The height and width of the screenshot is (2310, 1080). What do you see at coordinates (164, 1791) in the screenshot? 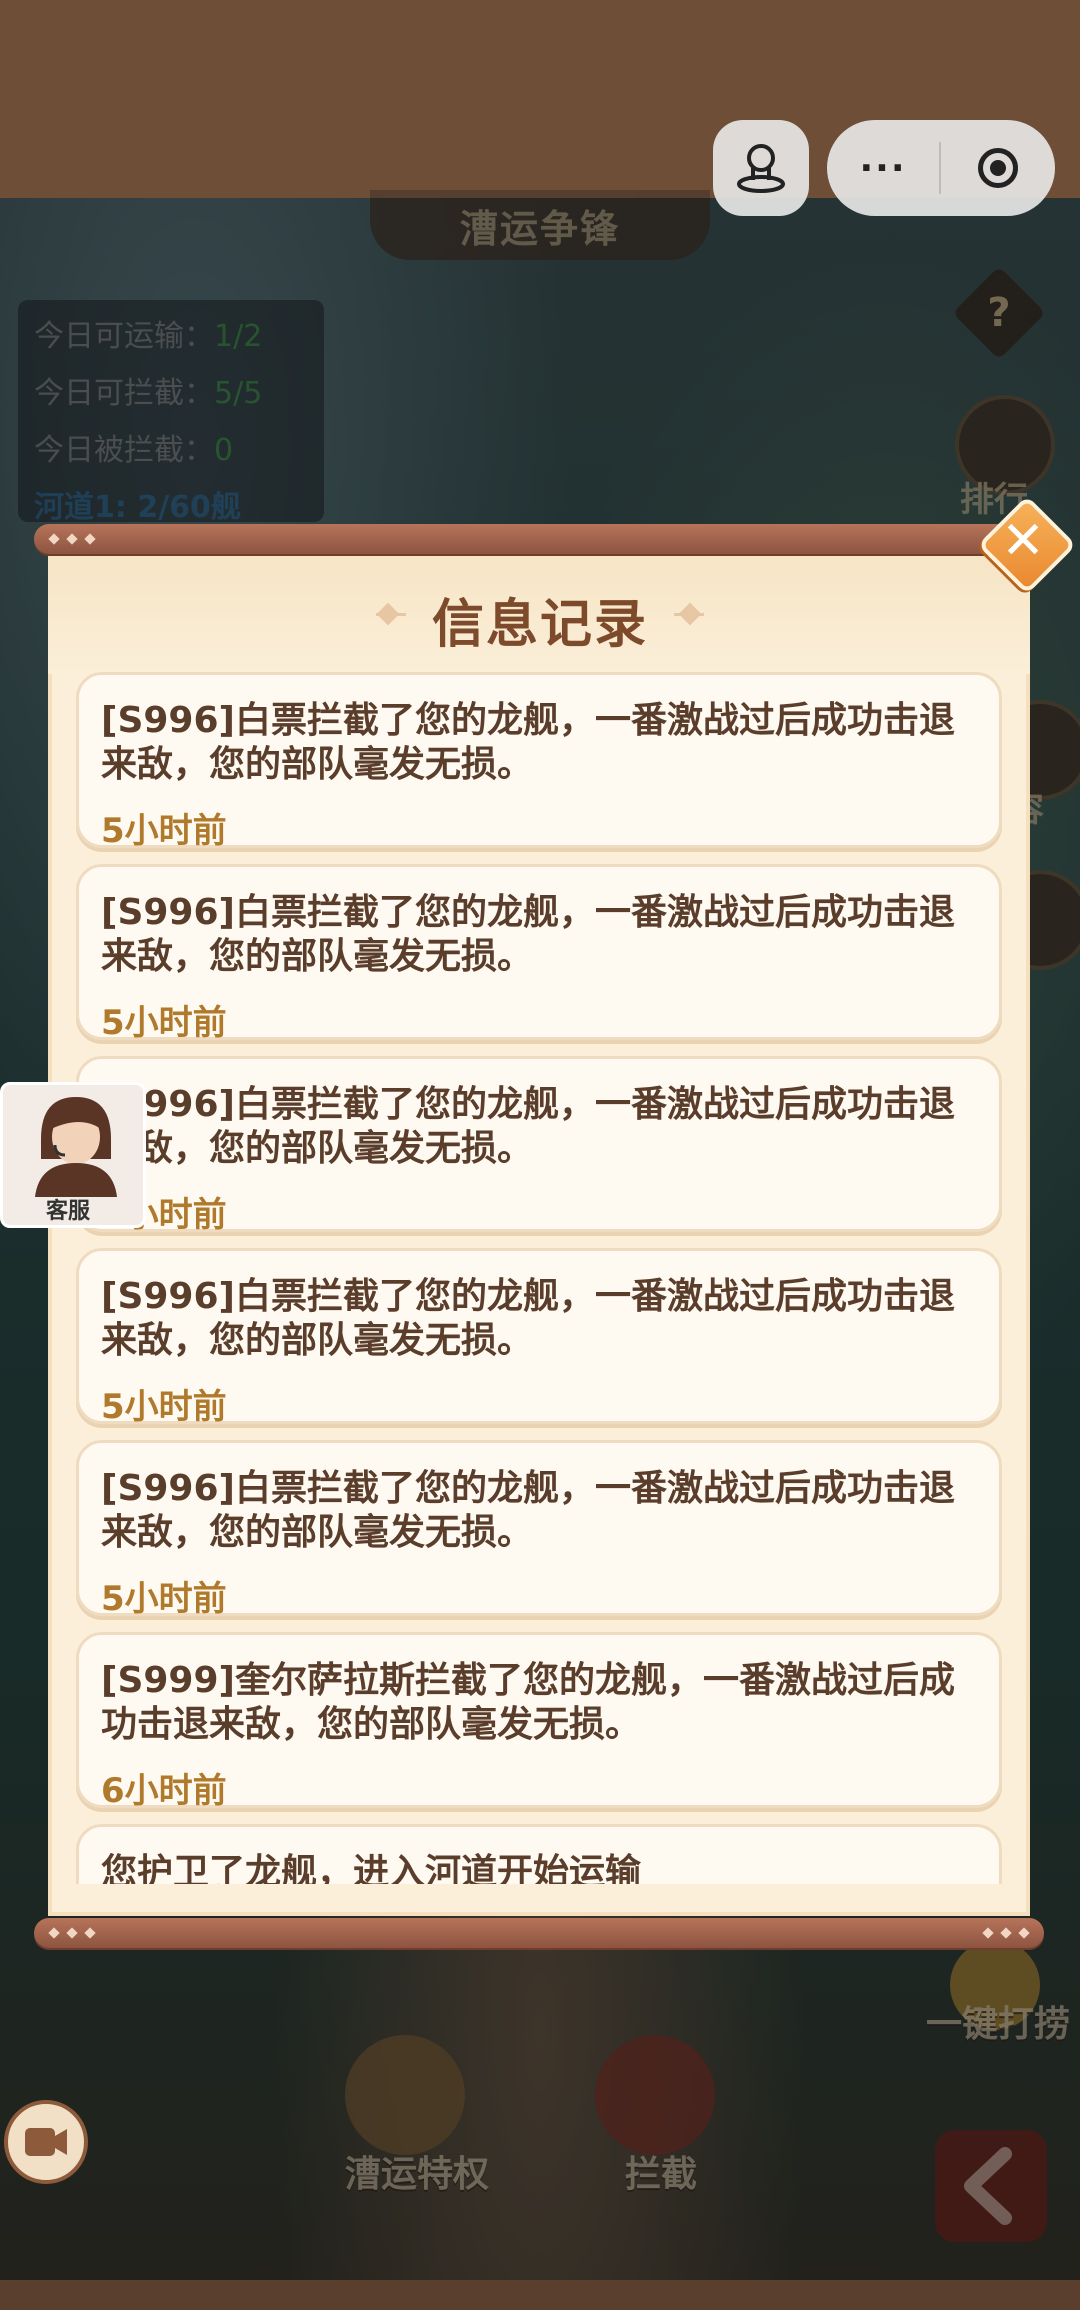
I see `record-time: 6小时前` at bounding box center [164, 1791].